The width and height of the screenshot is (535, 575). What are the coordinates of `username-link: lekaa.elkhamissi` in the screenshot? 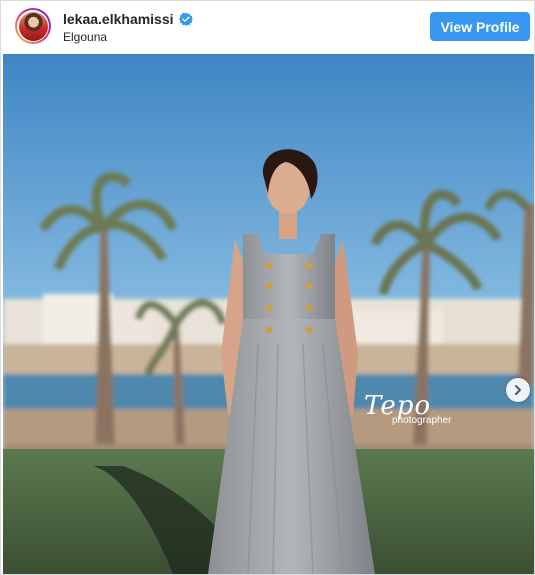 It's located at (128, 19).